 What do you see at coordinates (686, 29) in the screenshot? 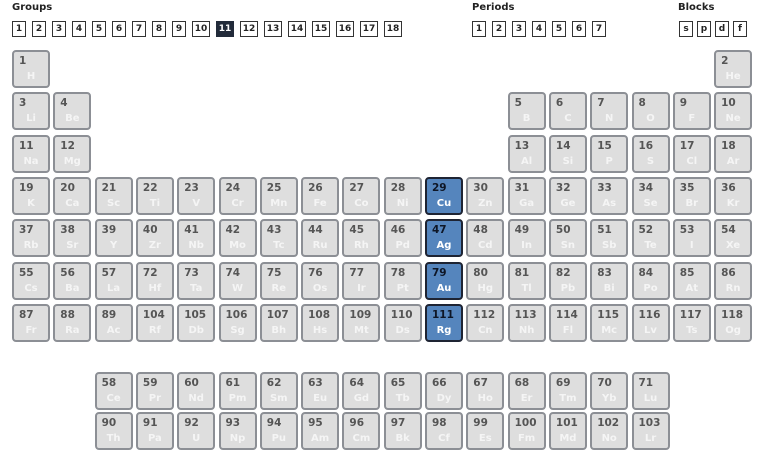
I see `block-s-button: s` at bounding box center [686, 29].